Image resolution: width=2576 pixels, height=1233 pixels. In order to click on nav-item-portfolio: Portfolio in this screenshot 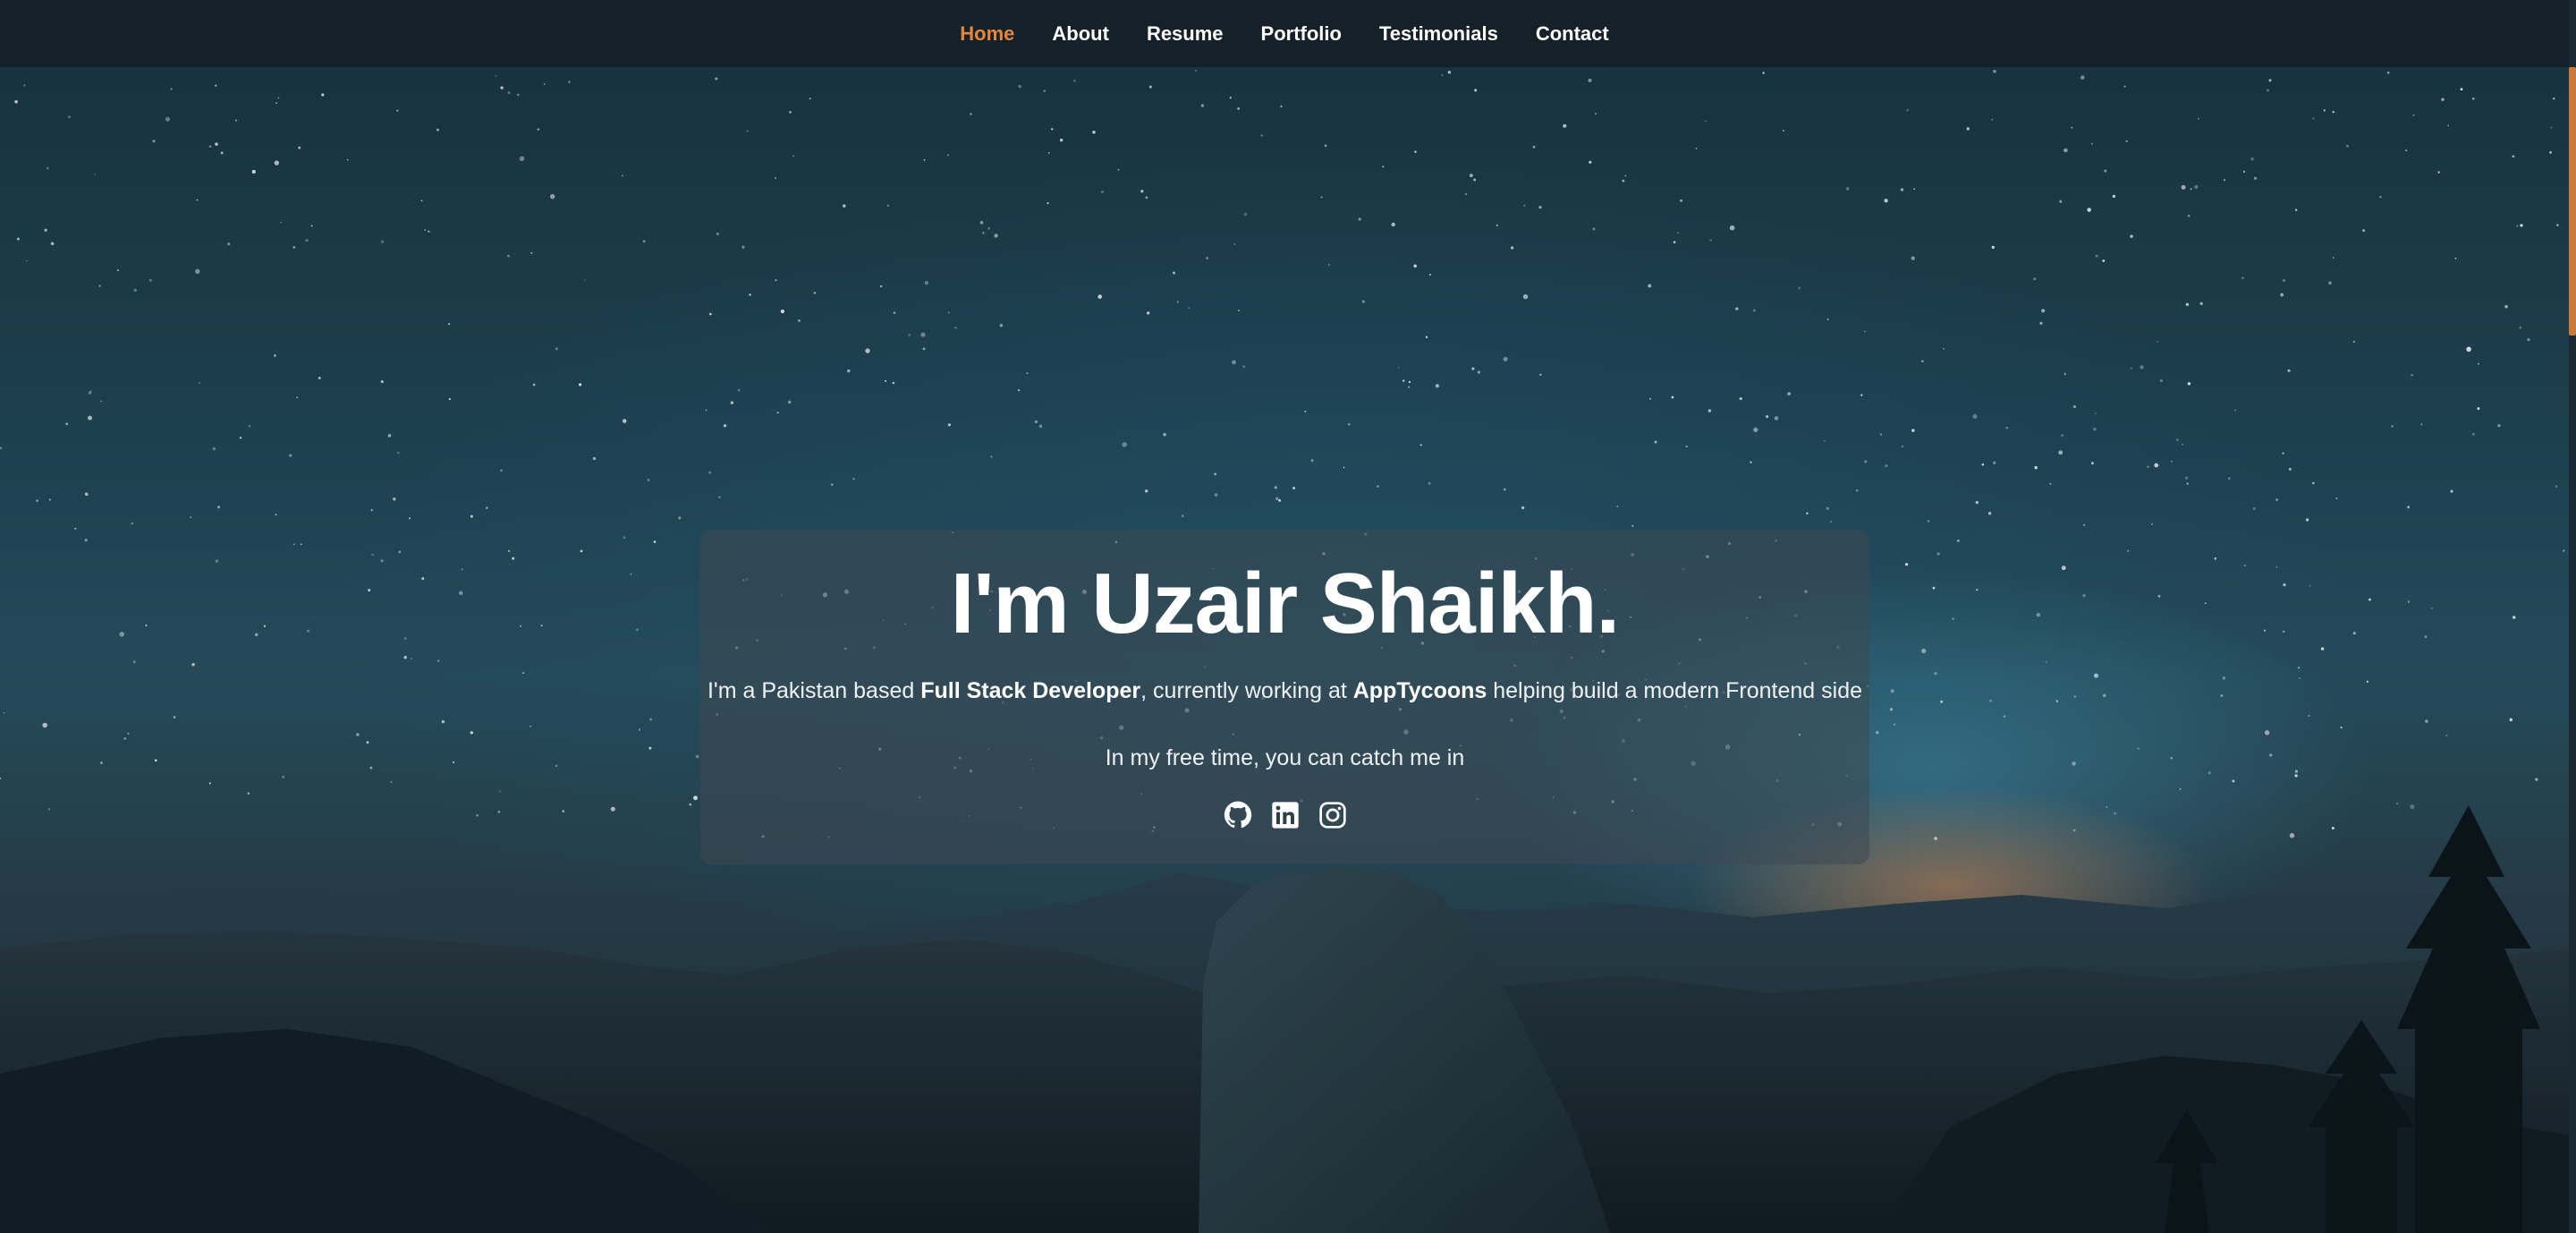, I will do `click(1301, 34)`.